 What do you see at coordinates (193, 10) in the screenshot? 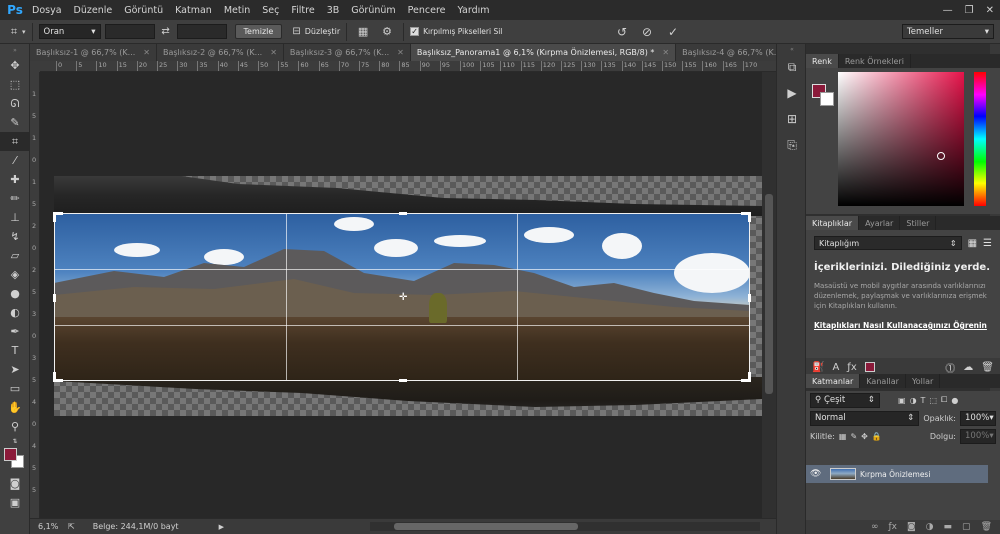
I see `menu-layer: Katman` at bounding box center [193, 10].